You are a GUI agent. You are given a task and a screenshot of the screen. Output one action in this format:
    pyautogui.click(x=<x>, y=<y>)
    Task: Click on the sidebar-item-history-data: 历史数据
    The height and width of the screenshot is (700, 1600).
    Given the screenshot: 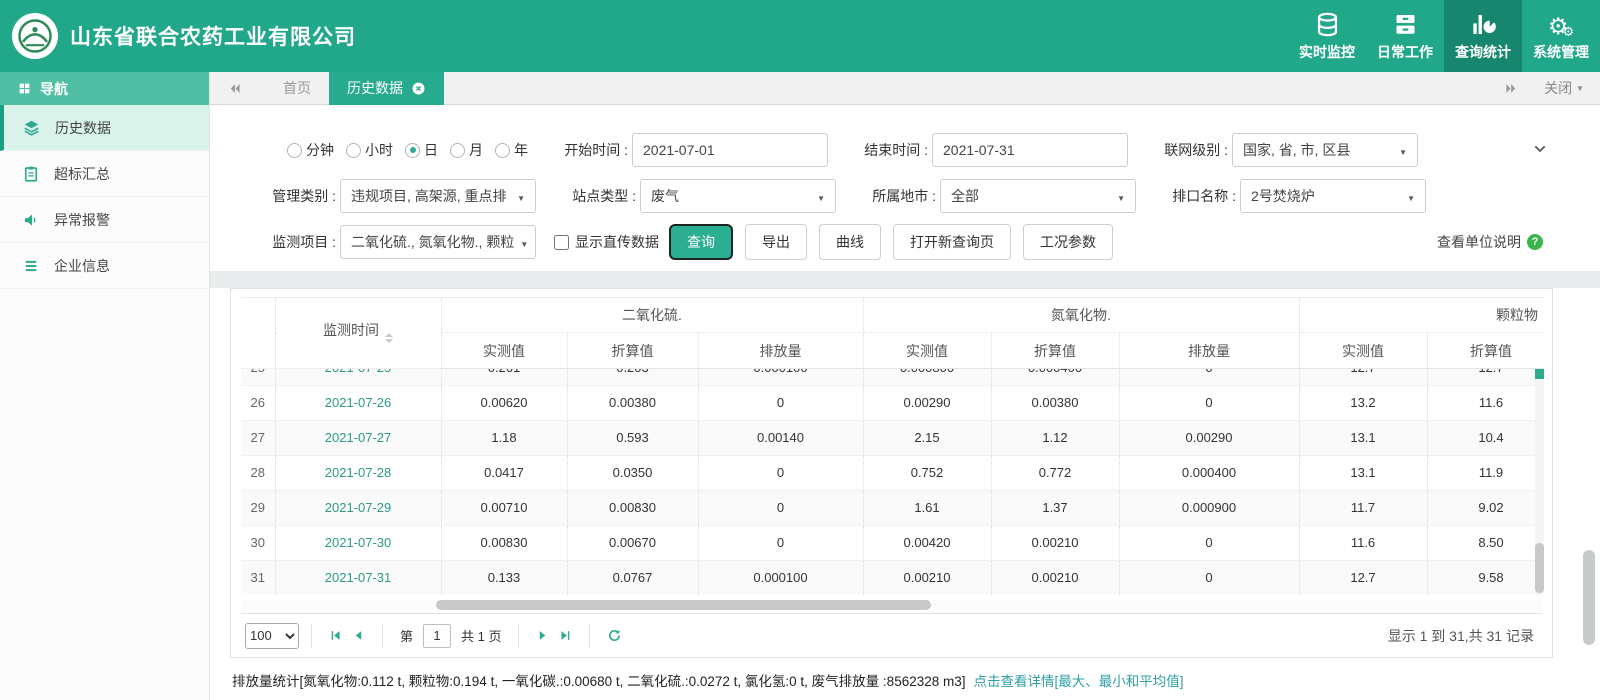 What is the action you would take?
    pyautogui.click(x=104, y=128)
    